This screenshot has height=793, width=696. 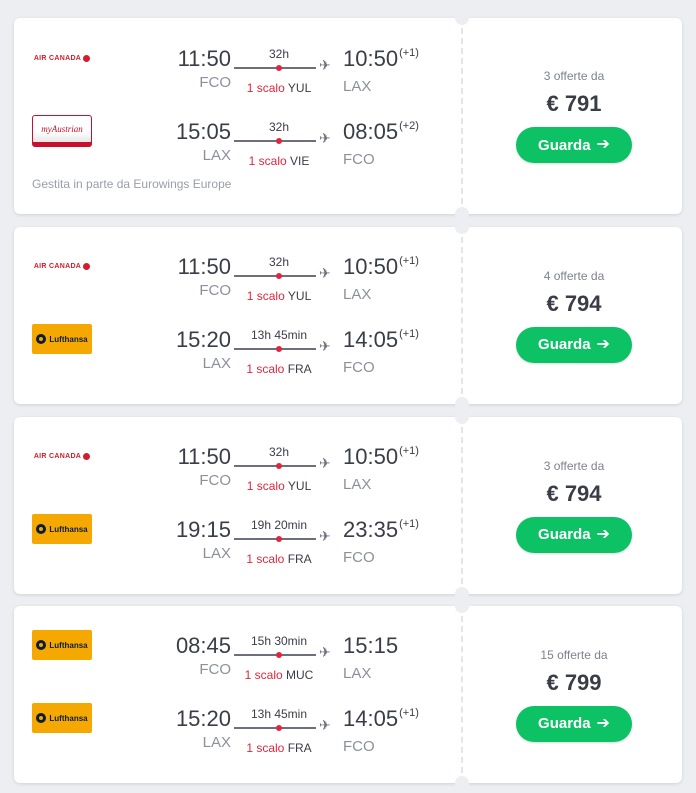 I want to click on arrival: 23:35(+1) FCO, so click(x=381, y=541).